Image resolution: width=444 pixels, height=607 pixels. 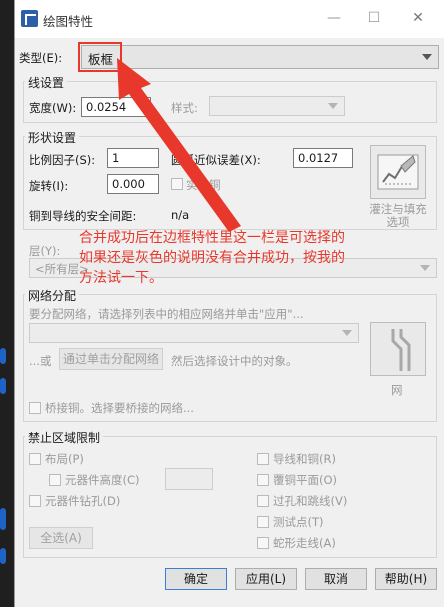 What do you see at coordinates (53, 108) in the screenshot?
I see `width-label: 宽度(W):` at bounding box center [53, 108].